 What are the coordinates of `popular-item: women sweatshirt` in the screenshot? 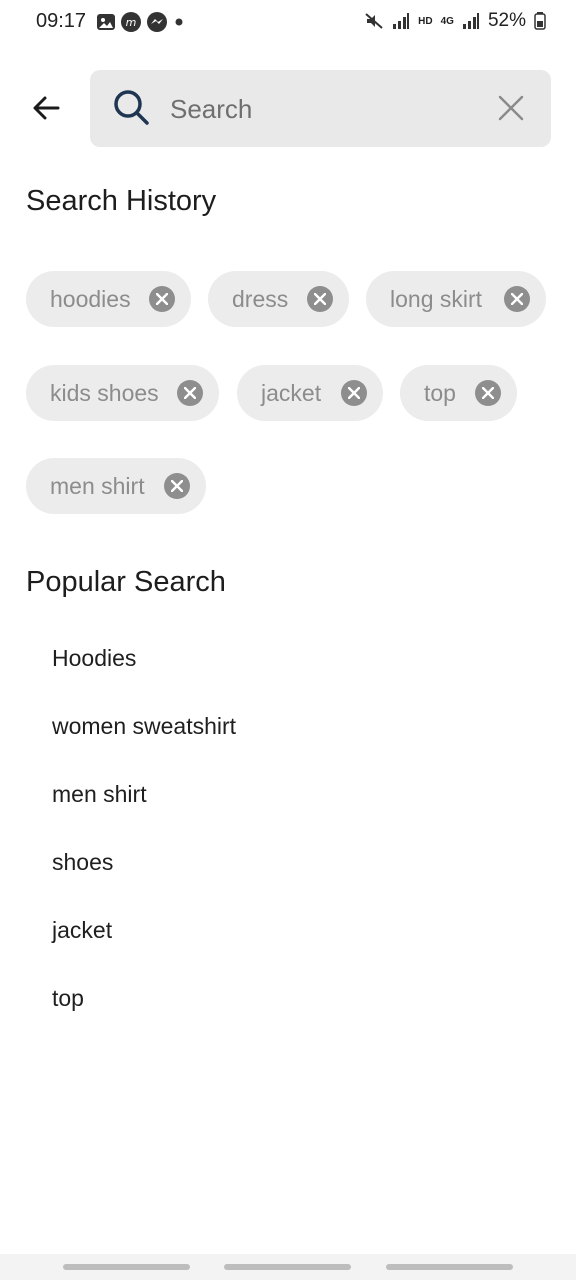 It's located at (144, 726).